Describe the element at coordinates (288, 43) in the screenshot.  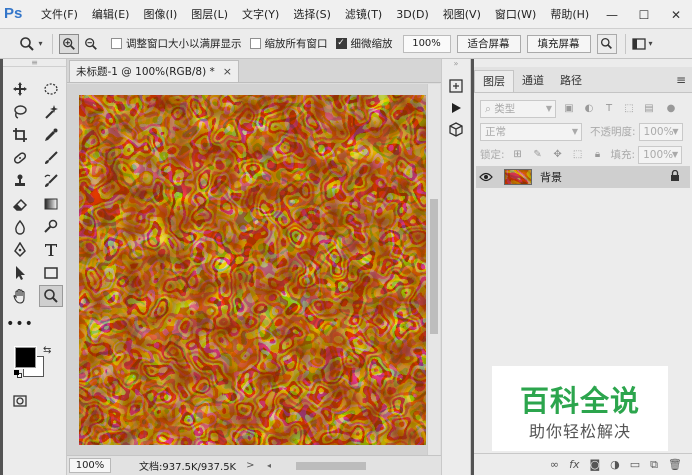
I see `zoom-all-windows-checkbox: 缩放所有窗口` at that location.